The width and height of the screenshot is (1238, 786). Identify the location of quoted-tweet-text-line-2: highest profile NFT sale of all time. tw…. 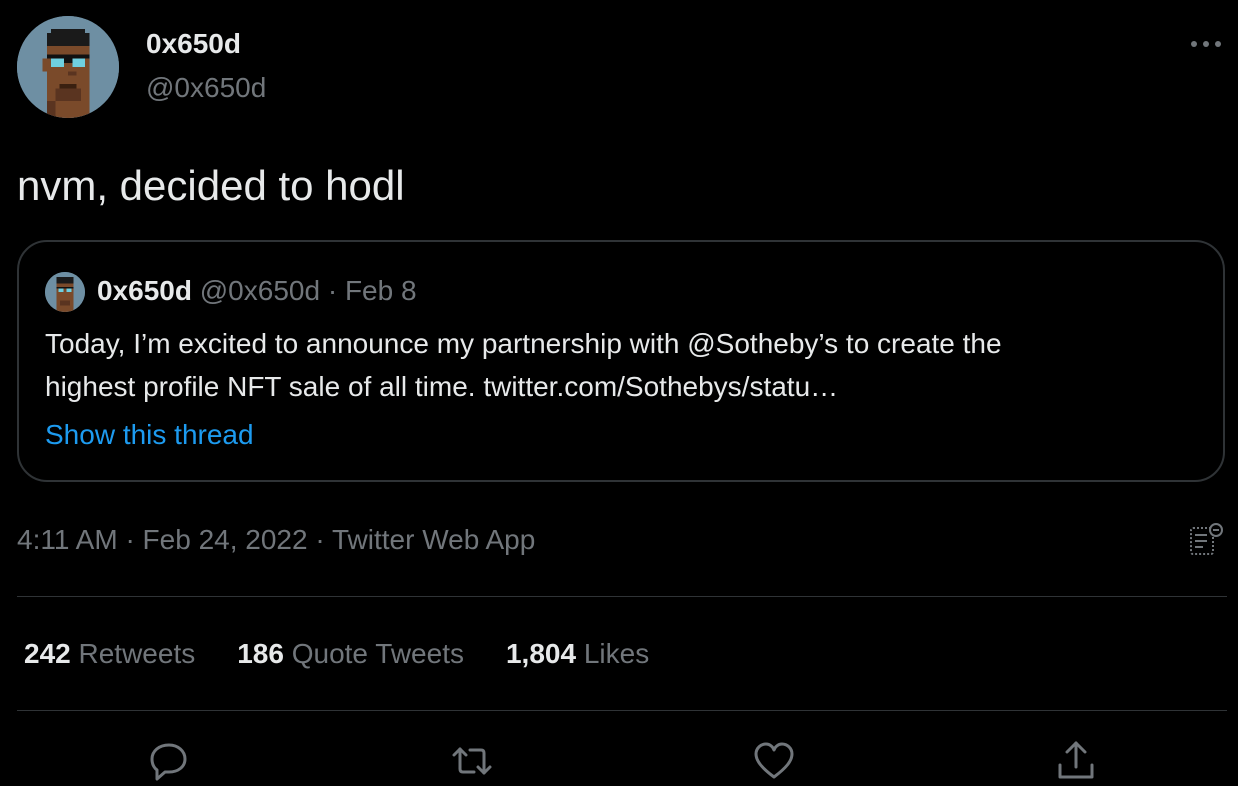
(442, 386).